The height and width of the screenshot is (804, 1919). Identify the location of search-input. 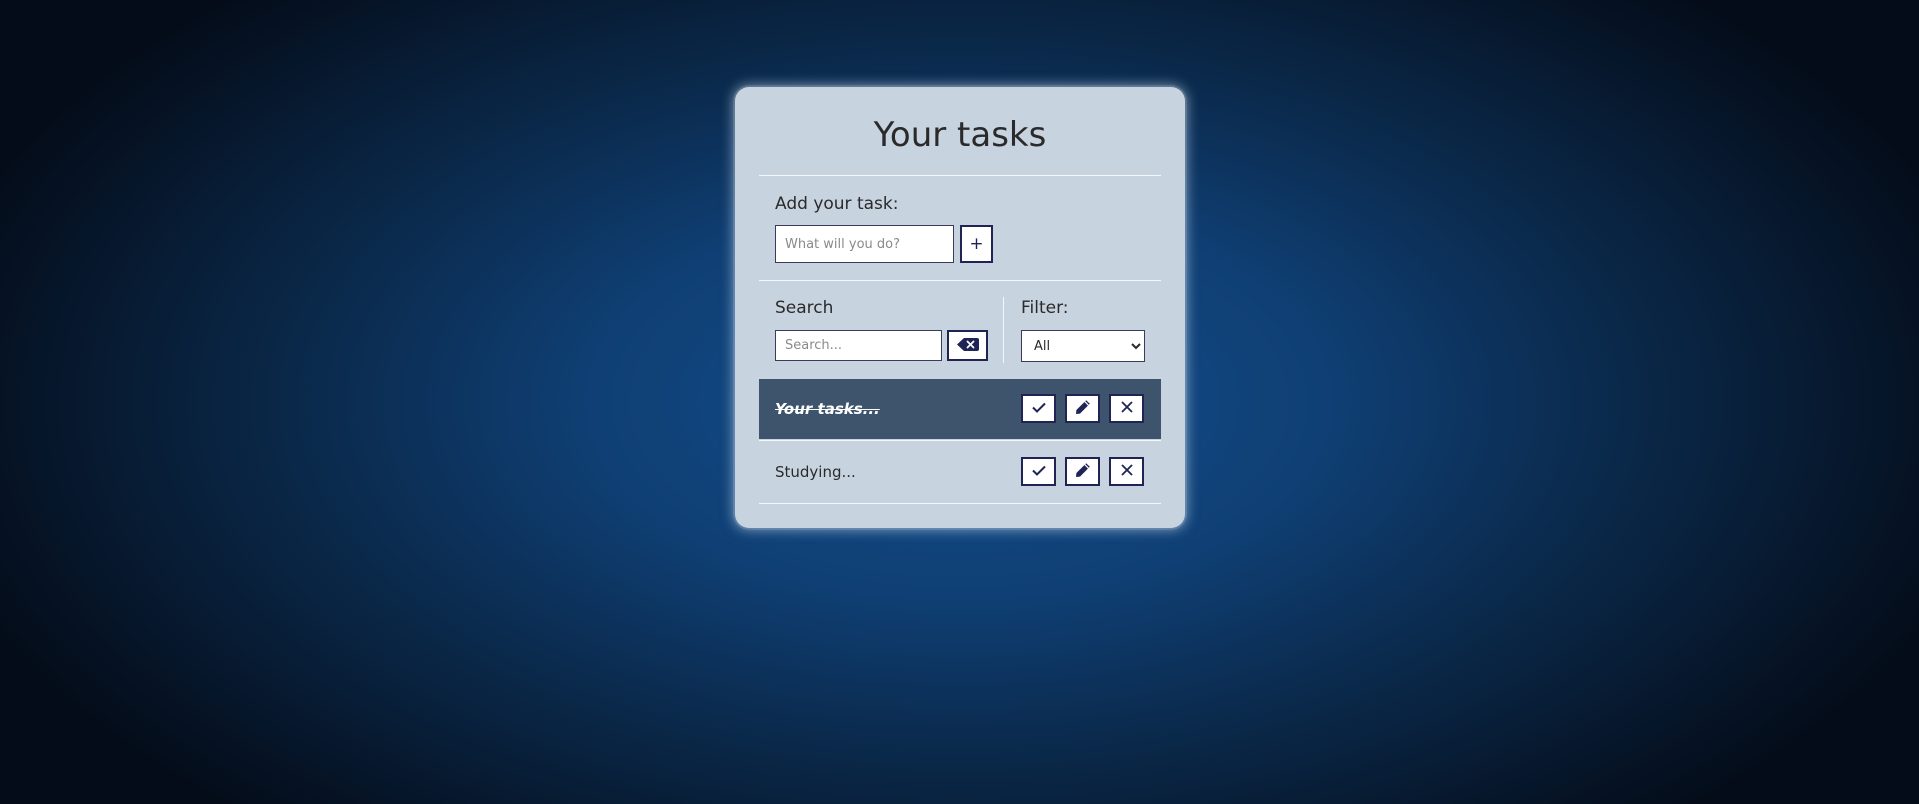
(858, 345).